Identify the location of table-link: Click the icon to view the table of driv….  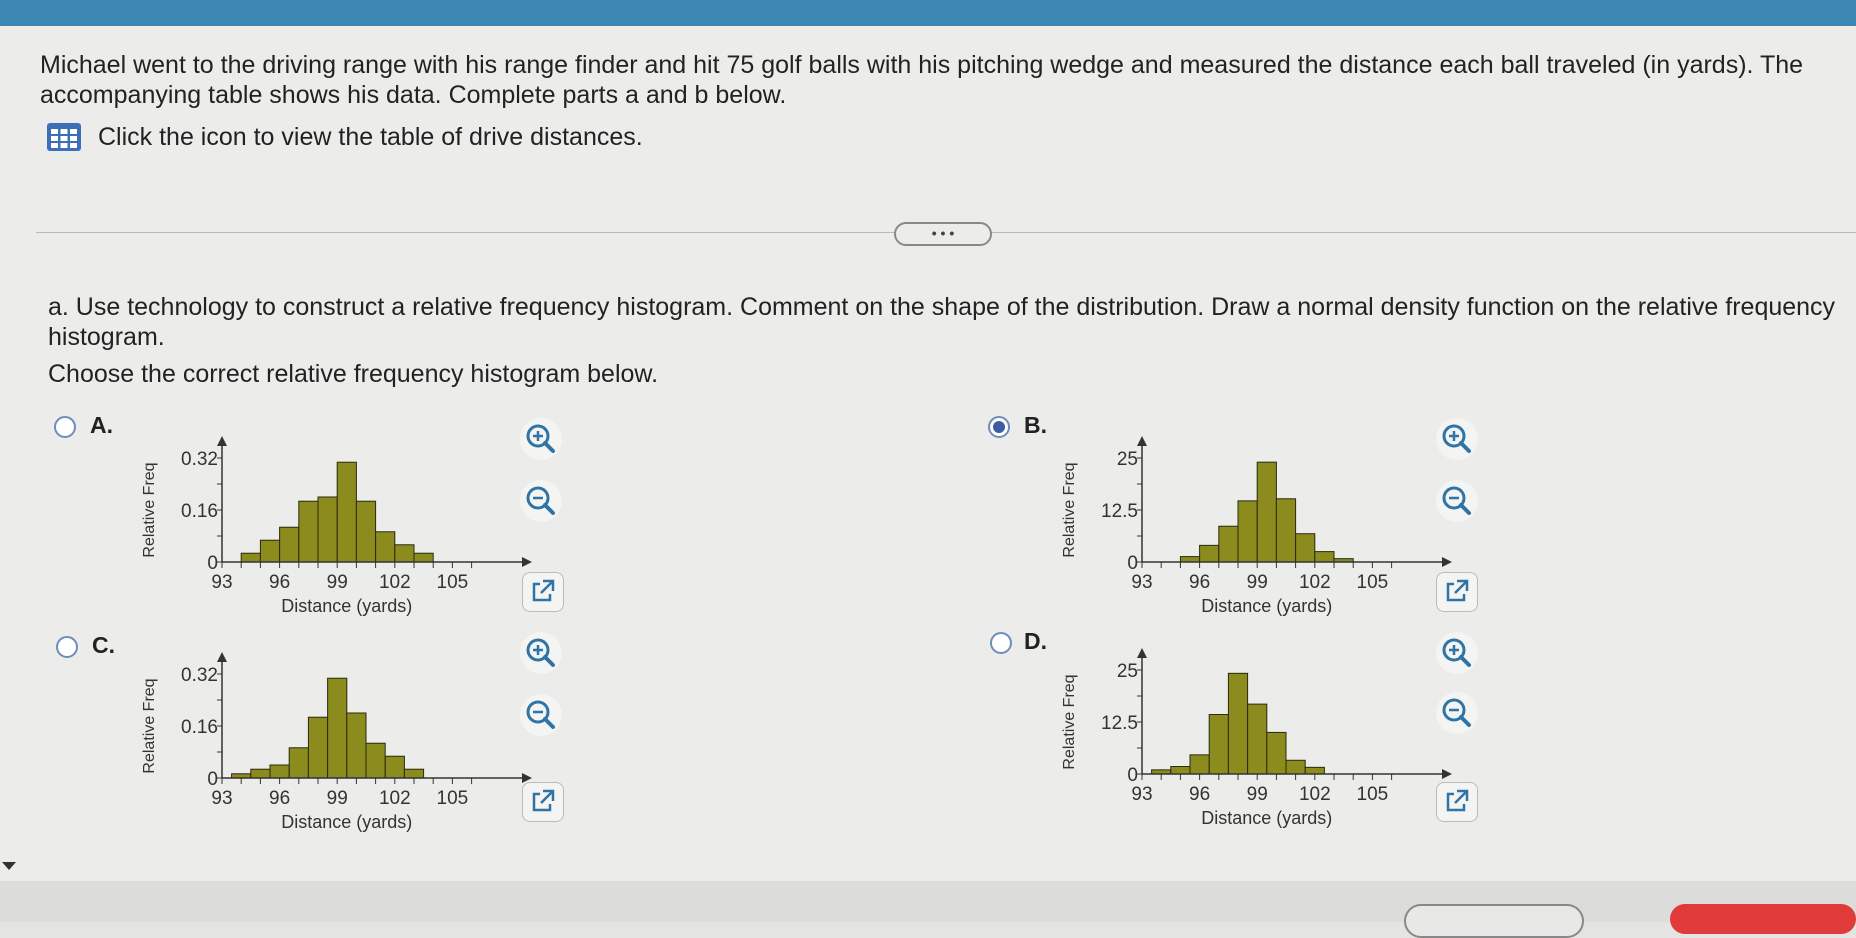
(344, 137).